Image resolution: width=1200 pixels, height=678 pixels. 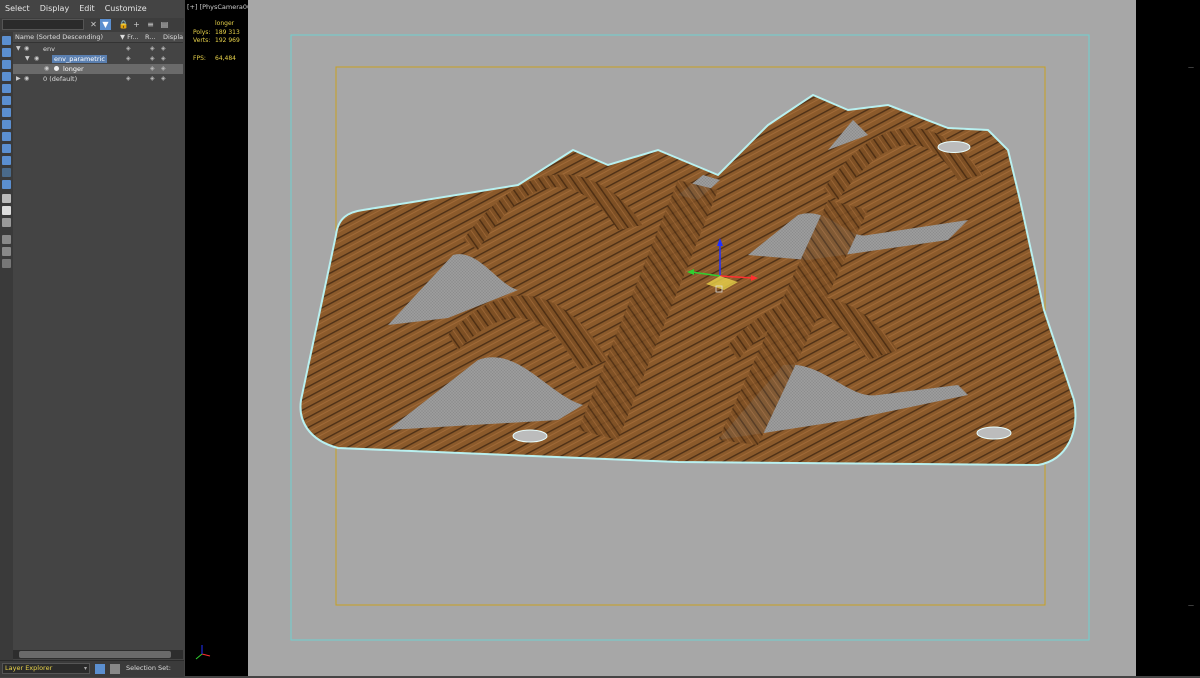 I want to click on layer-label: env_parametric, so click(x=79, y=59).